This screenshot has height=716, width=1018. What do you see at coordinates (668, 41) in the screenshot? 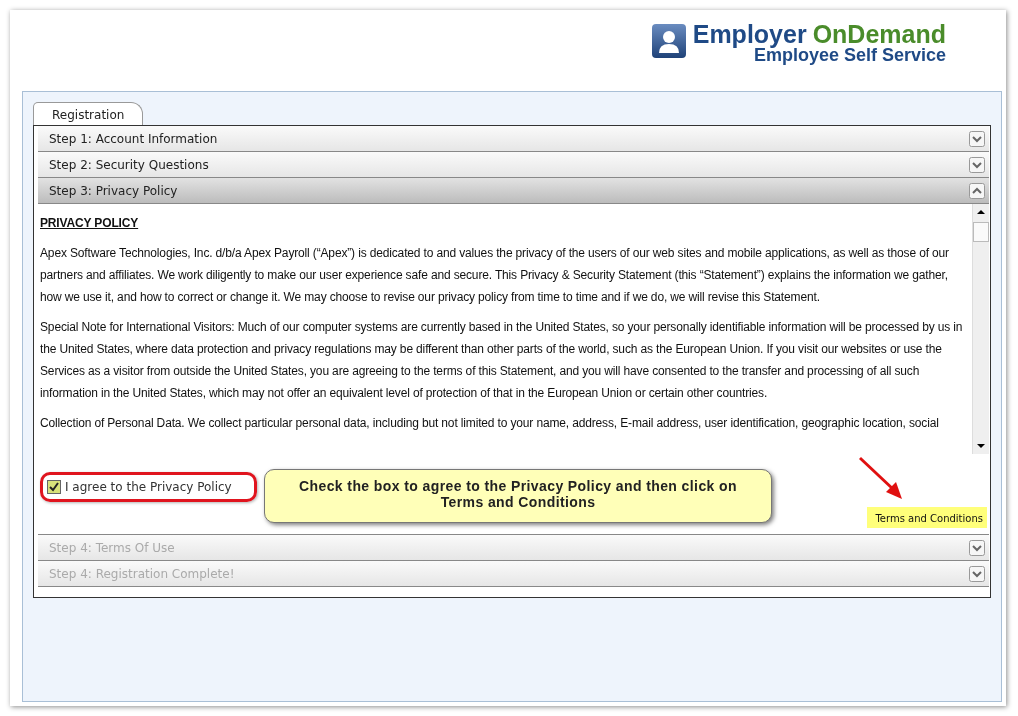
I see `person-icon` at bounding box center [668, 41].